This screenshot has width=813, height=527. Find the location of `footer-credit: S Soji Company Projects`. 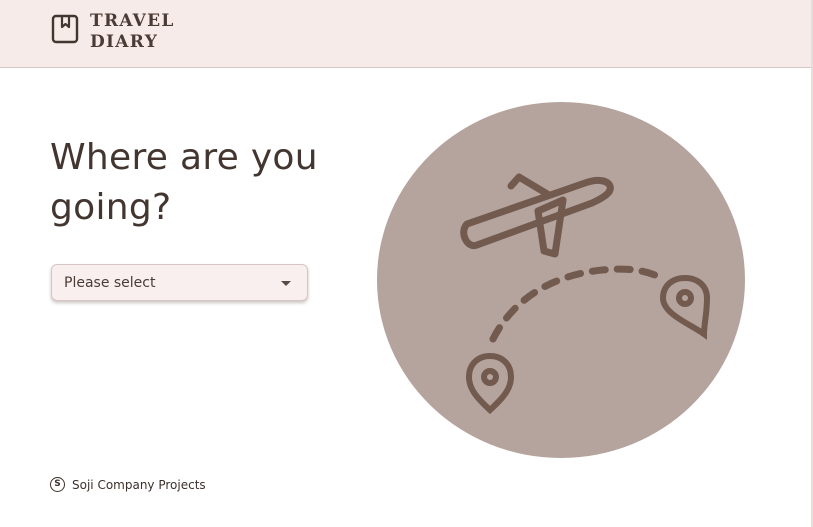

footer-credit: S Soji Company Projects is located at coordinates (128, 484).